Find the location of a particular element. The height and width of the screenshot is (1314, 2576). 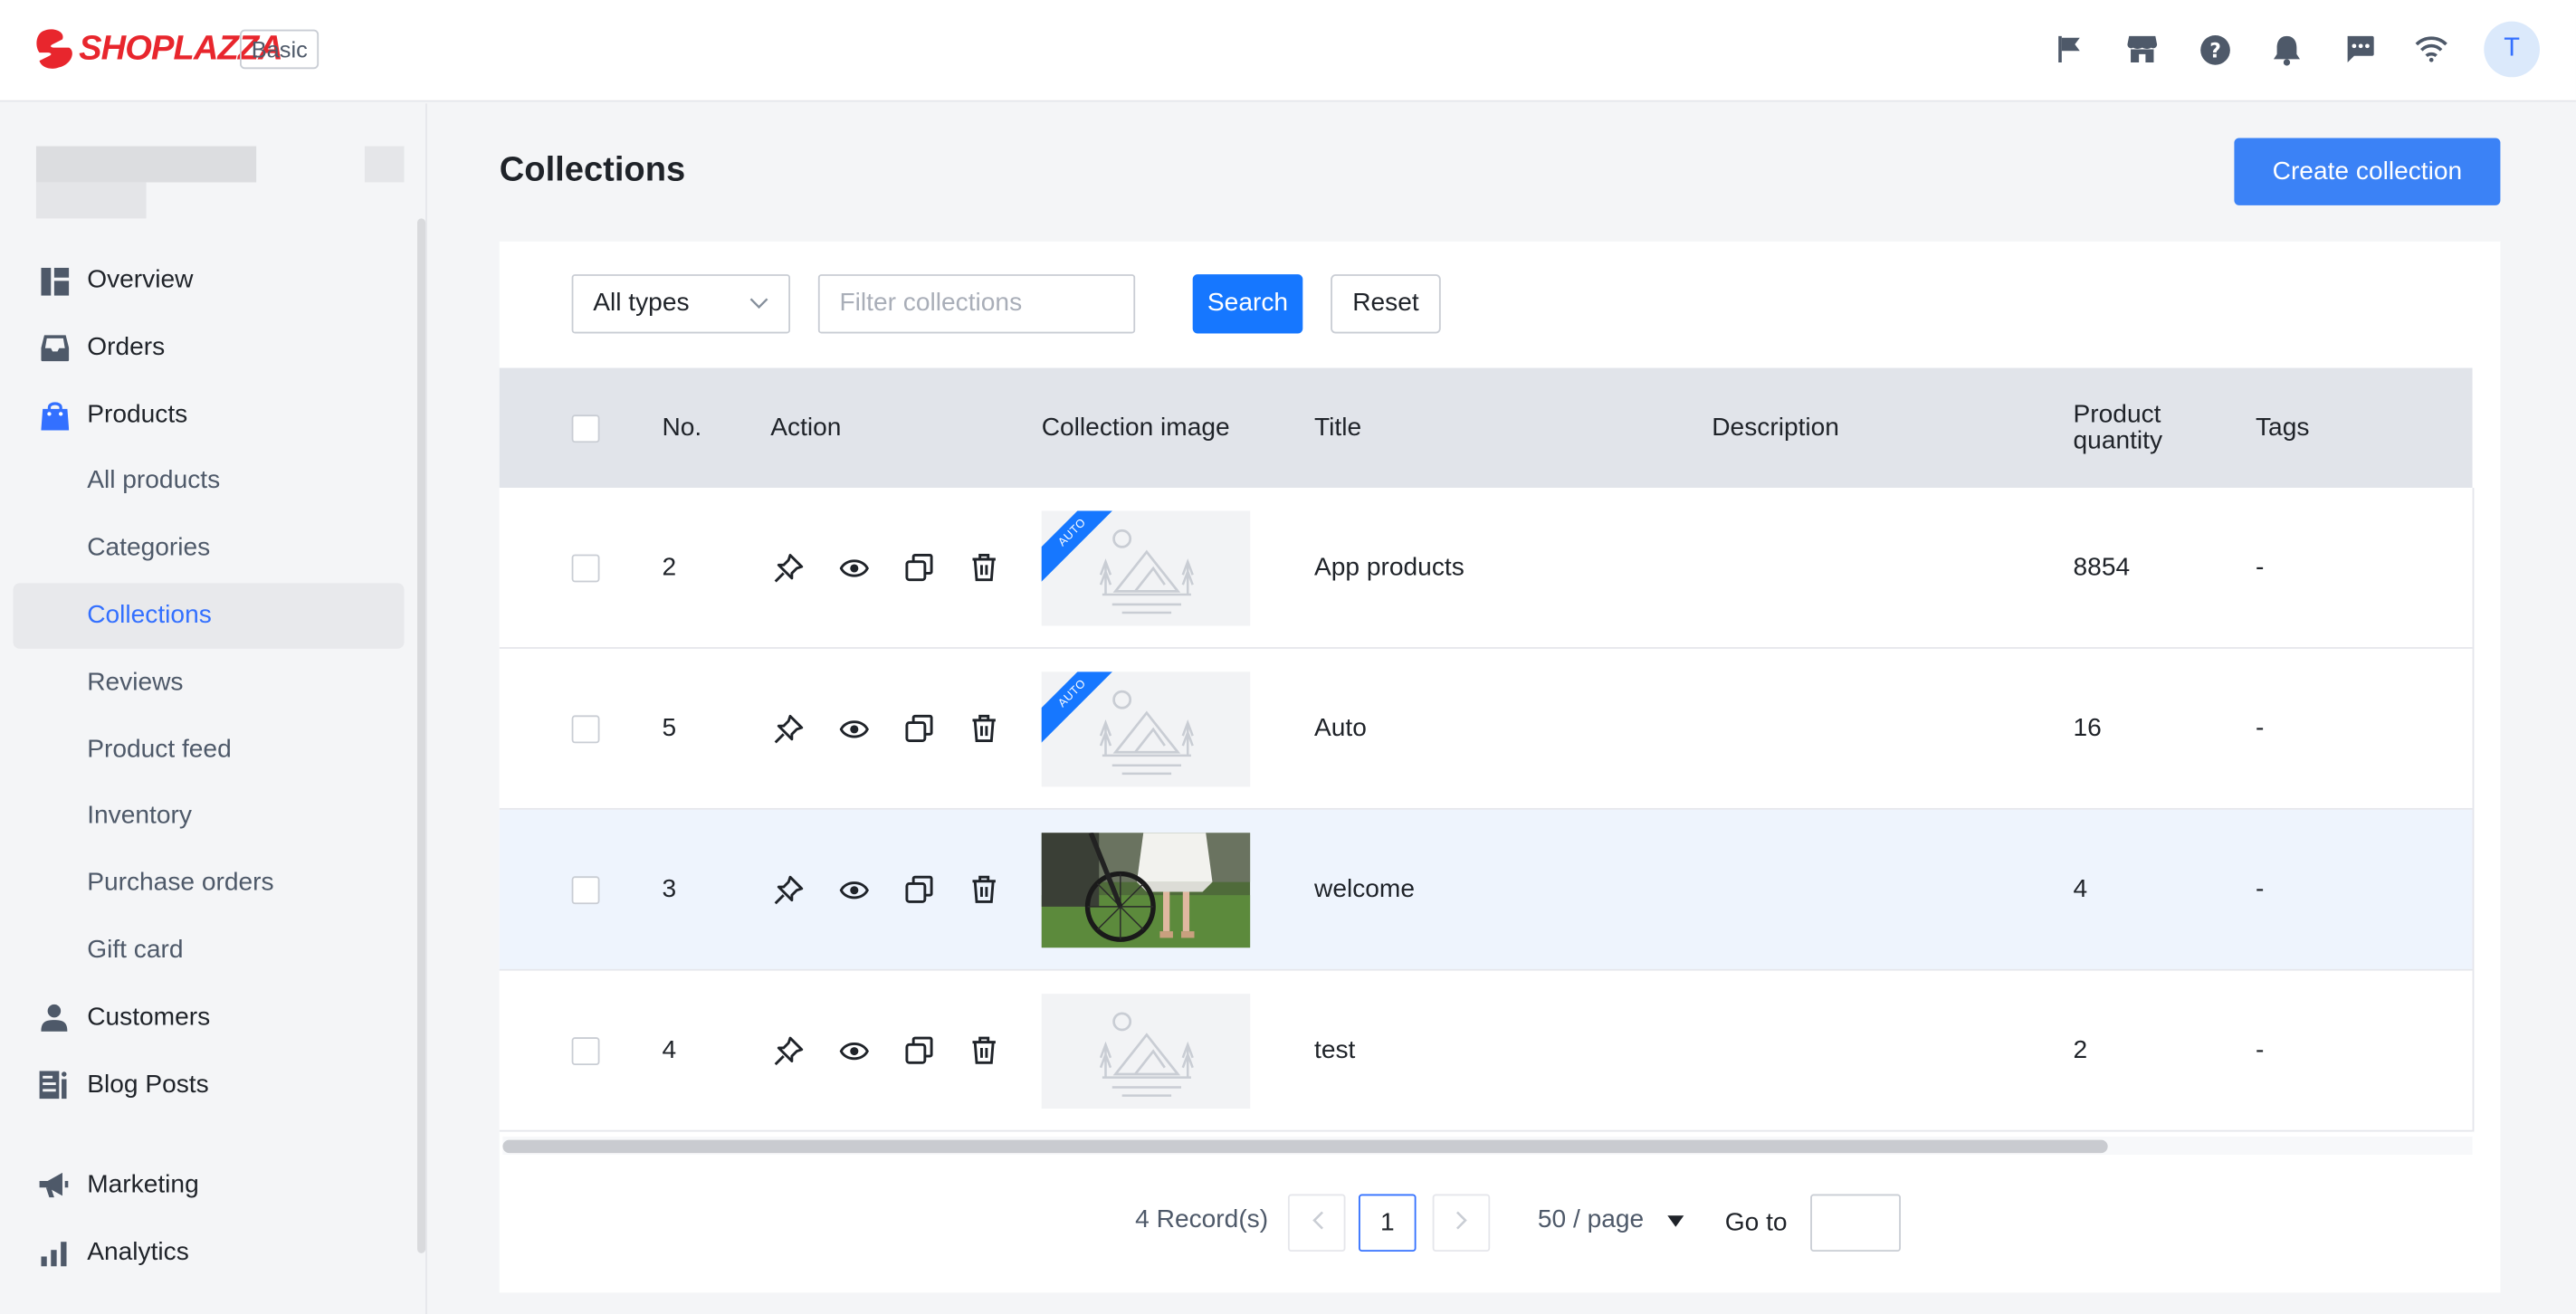

filter-collections-input is located at coordinates (977, 304).